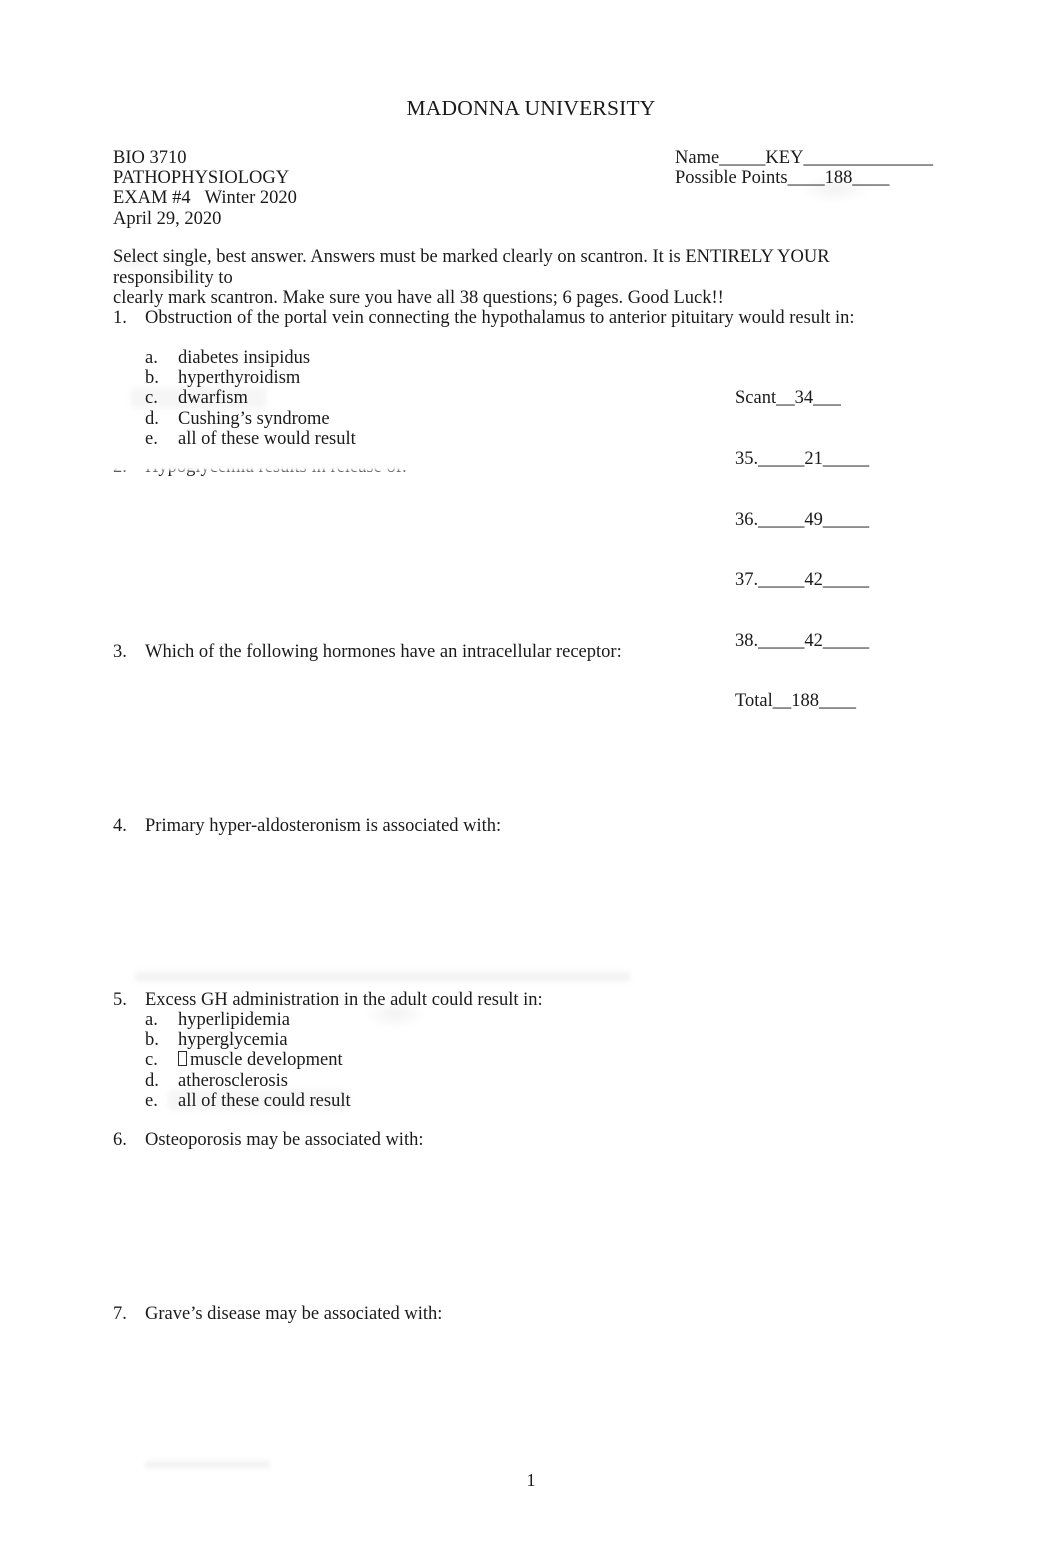  What do you see at coordinates (120, 1314) in the screenshot?
I see `question-7-number: 7.` at bounding box center [120, 1314].